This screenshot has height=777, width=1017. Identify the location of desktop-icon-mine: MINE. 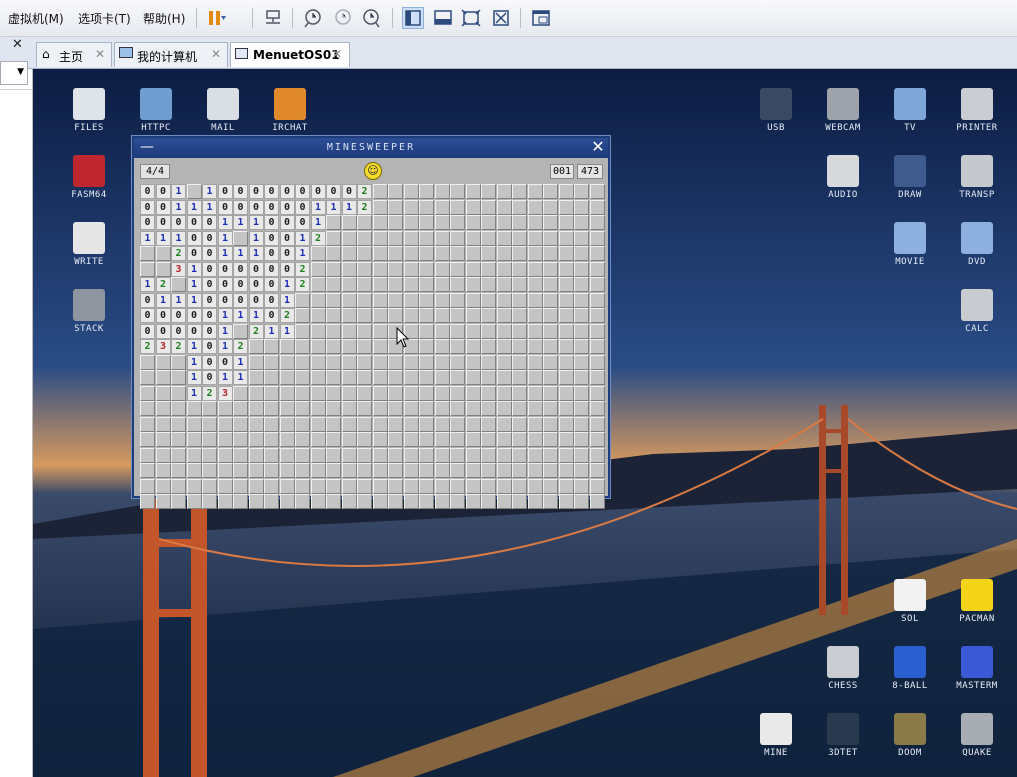
(776, 735).